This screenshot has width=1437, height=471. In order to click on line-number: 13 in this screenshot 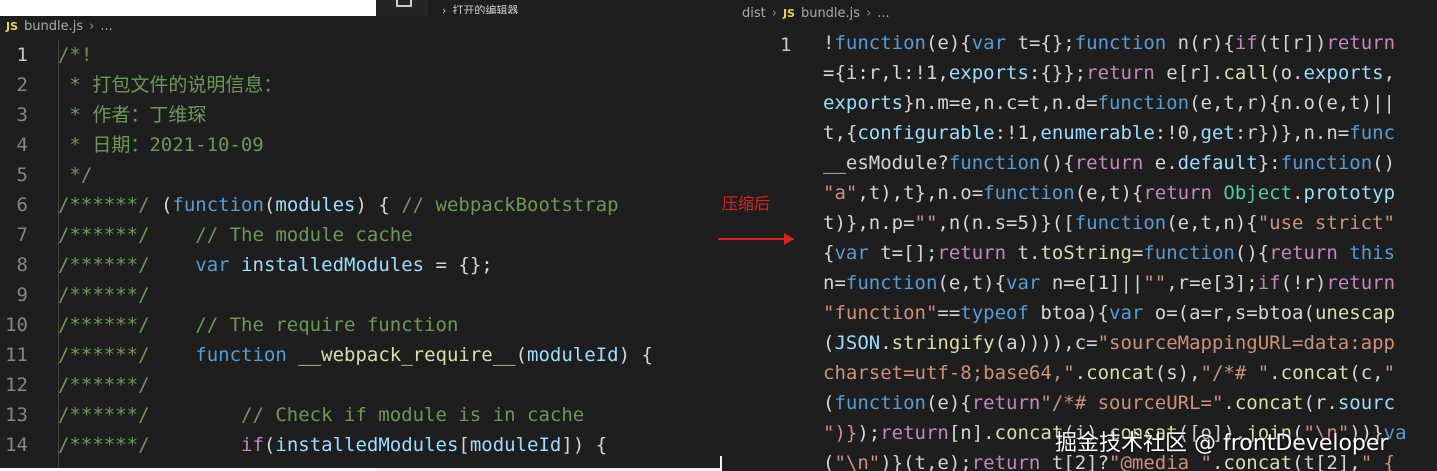, I will do `click(16, 415)`.